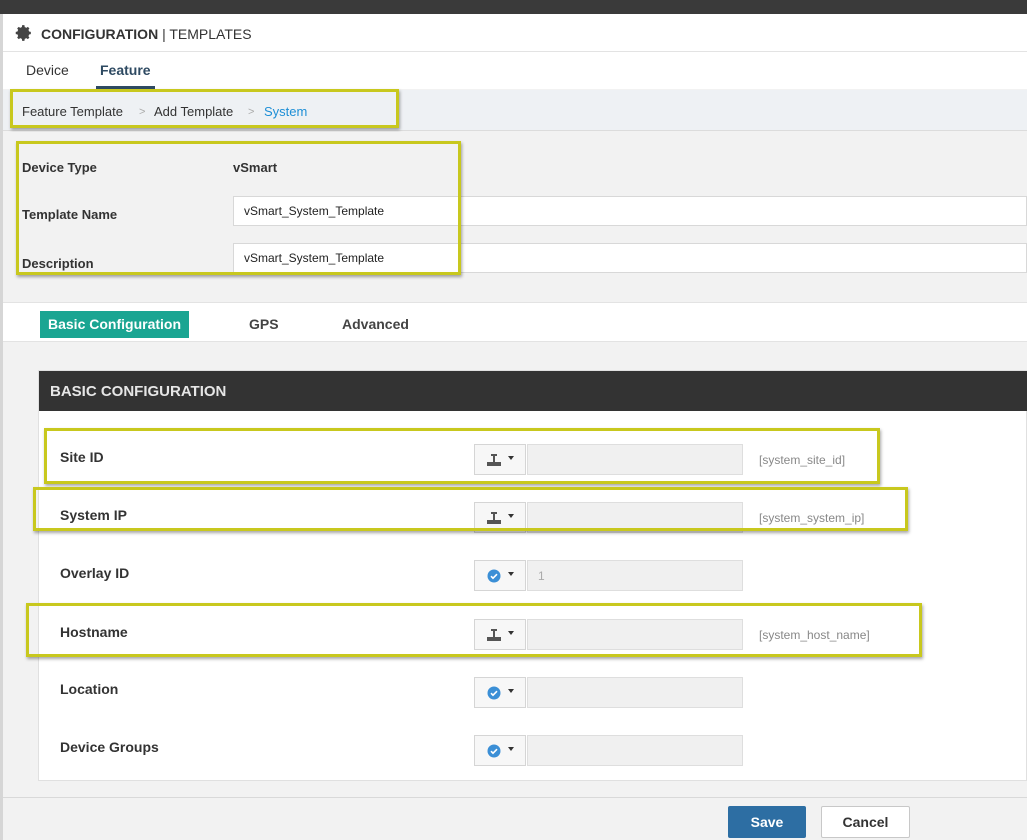 Image resolution: width=1027 pixels, height=840 pixels. What do you see at coordinates (515, 70) in the screenshot?
I see `top-tabs: Device Feature` at bounding box center [515, 70].